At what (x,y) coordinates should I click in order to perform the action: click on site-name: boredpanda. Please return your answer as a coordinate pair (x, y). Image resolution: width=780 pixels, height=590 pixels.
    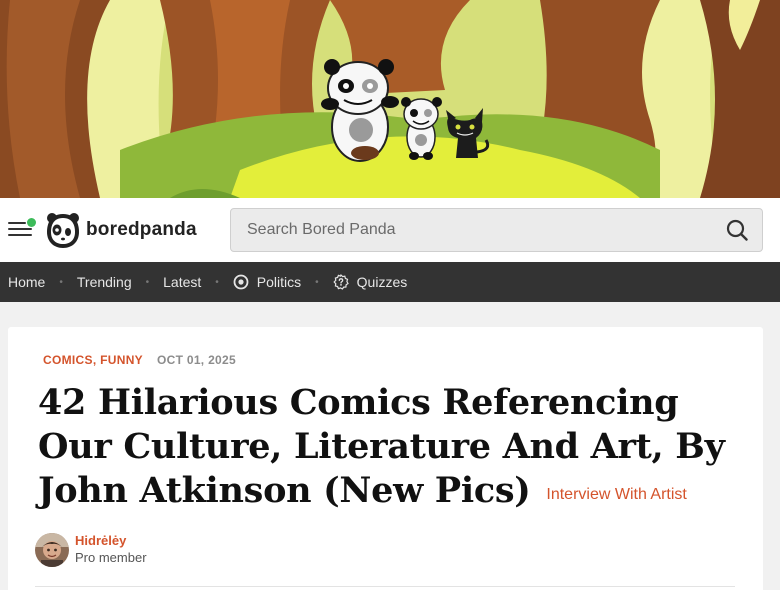
    Looking at the image, I should click on (141, 229).